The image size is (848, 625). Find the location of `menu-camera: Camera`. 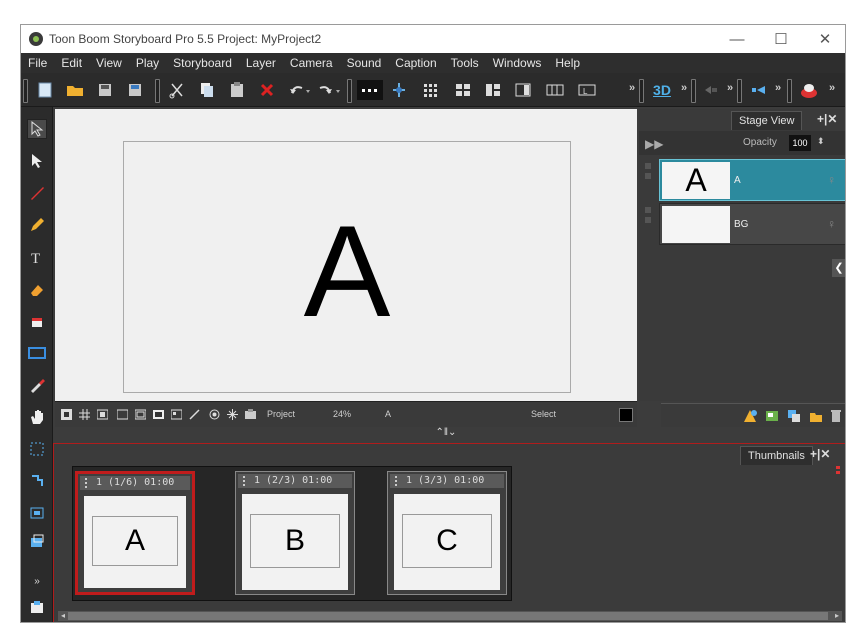

menu-camera: Camera is located at coordinates (311, 63).